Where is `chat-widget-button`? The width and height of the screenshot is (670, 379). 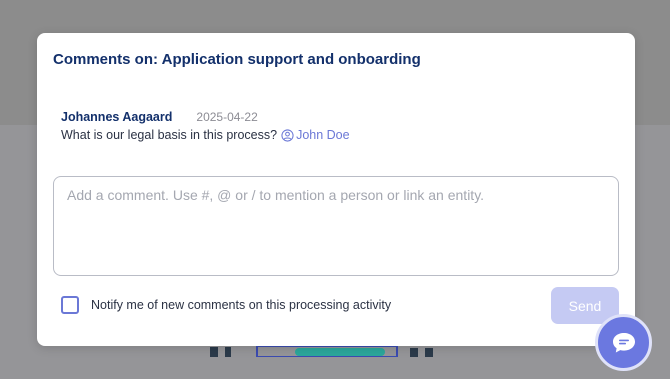
chat-widget-button is located at coordinates (623, 342).